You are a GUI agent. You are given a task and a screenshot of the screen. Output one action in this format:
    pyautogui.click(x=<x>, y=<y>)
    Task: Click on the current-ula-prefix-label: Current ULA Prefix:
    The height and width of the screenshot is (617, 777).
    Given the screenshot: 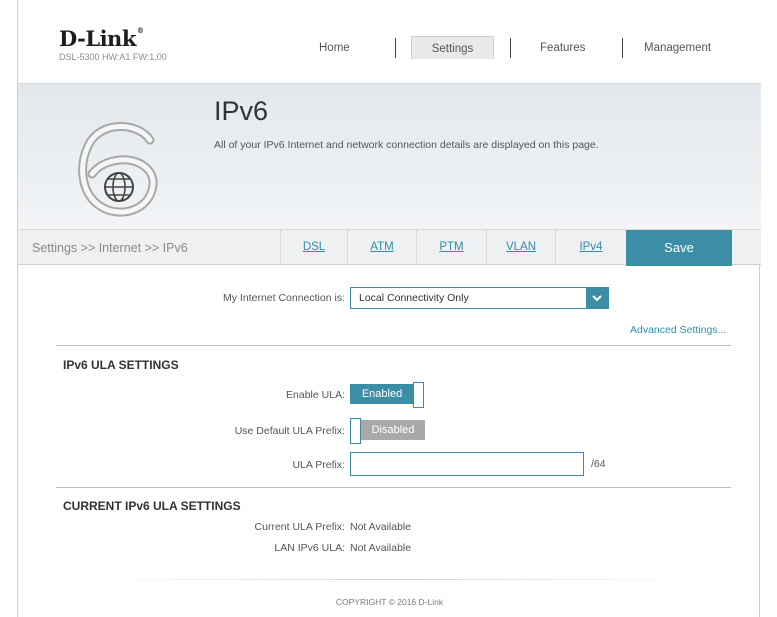 What is the action you would take?
    pyautogui.click(x=299, y=527)
    